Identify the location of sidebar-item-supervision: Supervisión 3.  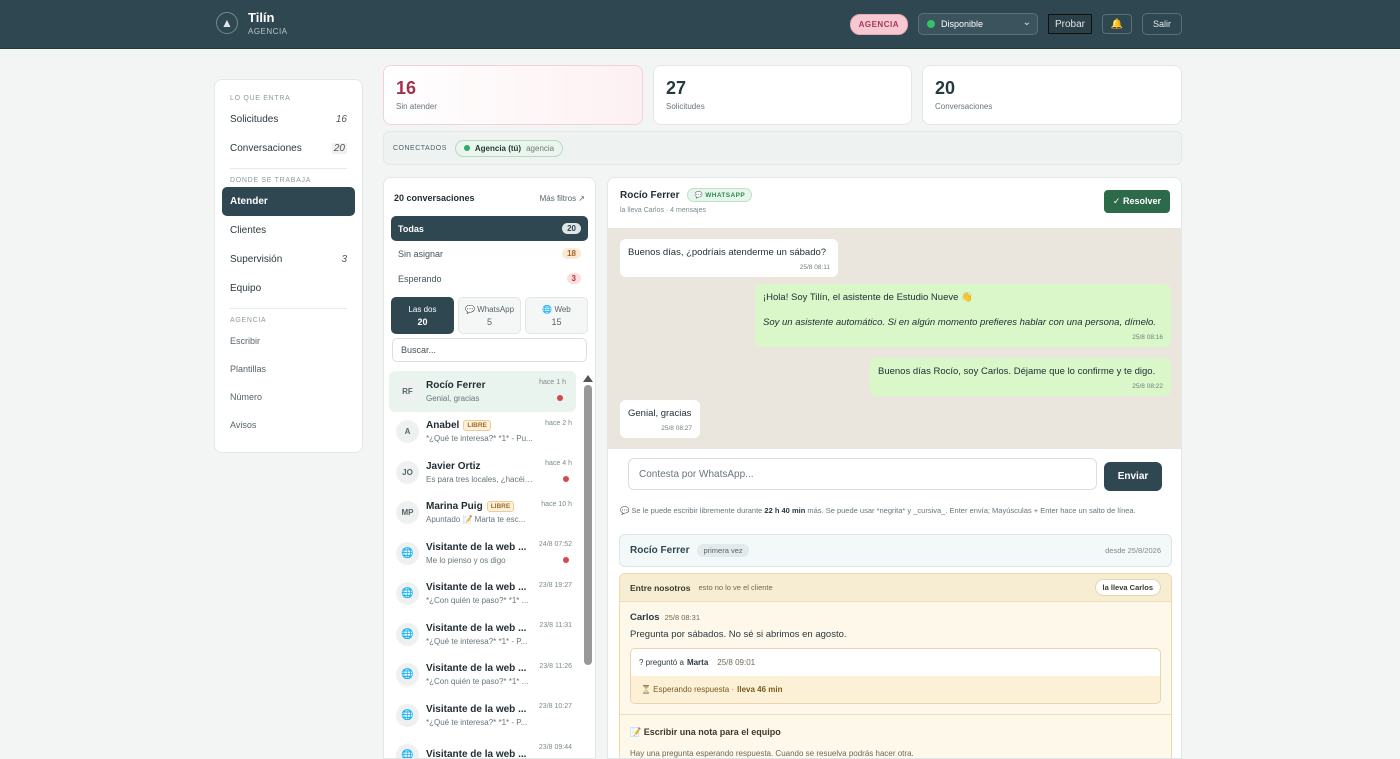
(288, 259).